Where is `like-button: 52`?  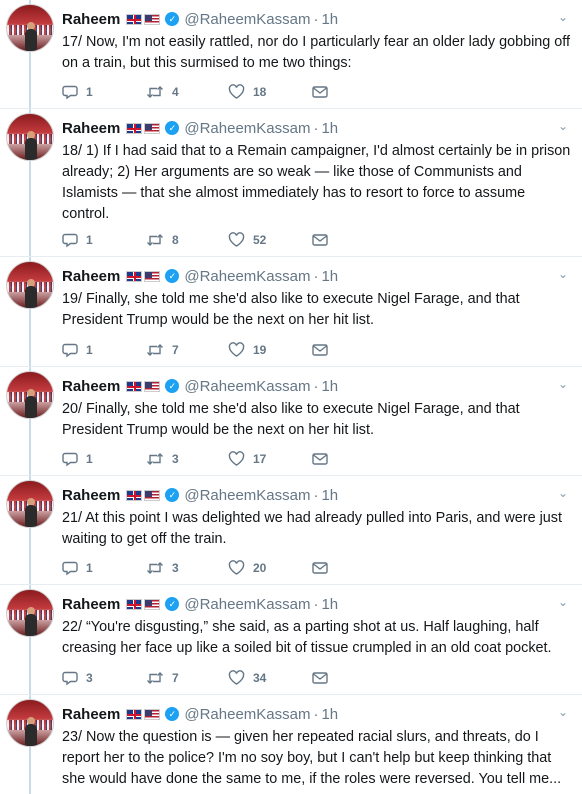 like-button: 52 is located at coordinates (270, 240).